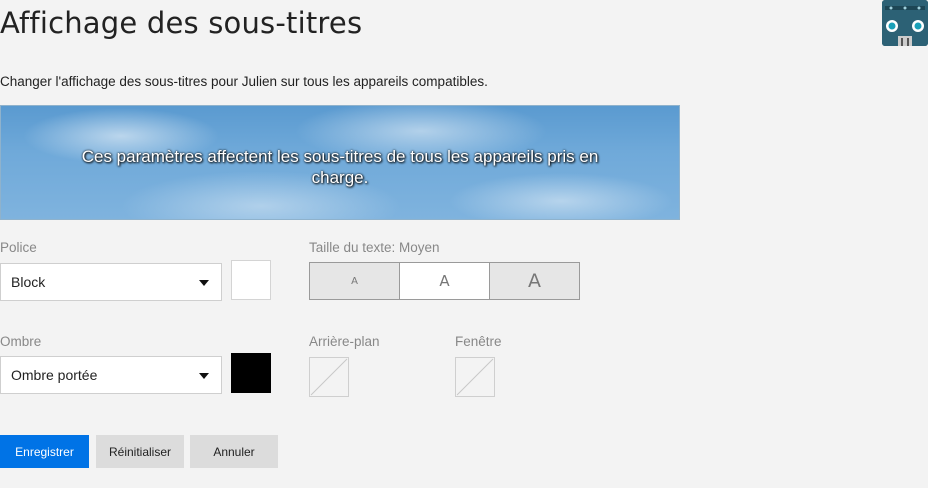 The height and width of the screenshot is (488, 928). I want to click on profile-avatar, so click(905, 23).